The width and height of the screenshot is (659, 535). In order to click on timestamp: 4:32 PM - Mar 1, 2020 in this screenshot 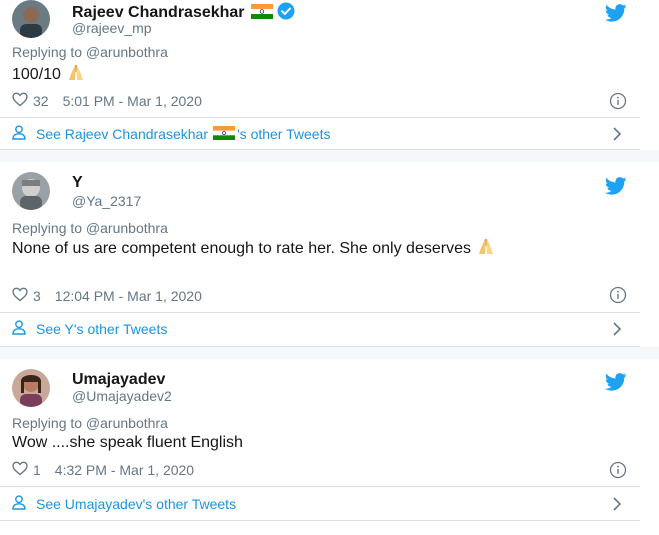, I will do `click(124, 470)`.